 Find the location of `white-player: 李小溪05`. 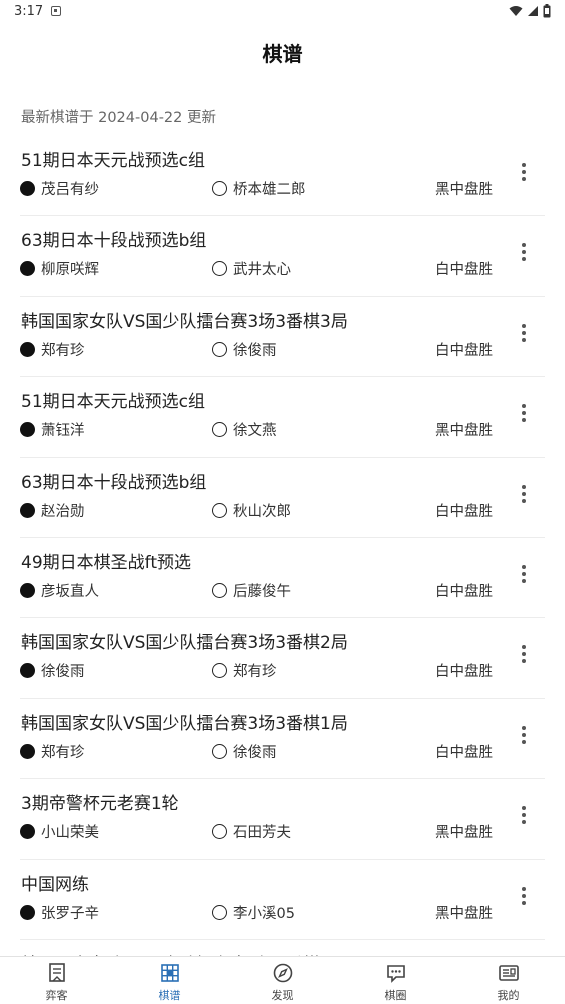

white-player: 李小溪05 is located at coordinates (253, 912).